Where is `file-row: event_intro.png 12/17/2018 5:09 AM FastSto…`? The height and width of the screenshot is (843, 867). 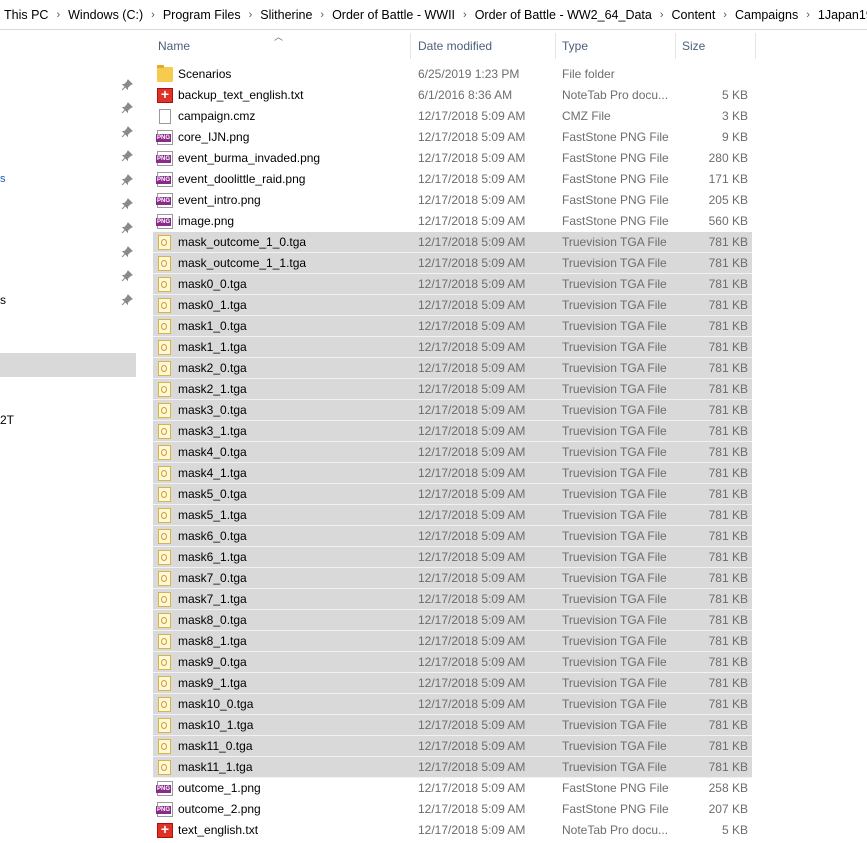 file-row: event_intro.png 12/17/2018 5:09 AM FastSto… is located at coordinates (452, 200).